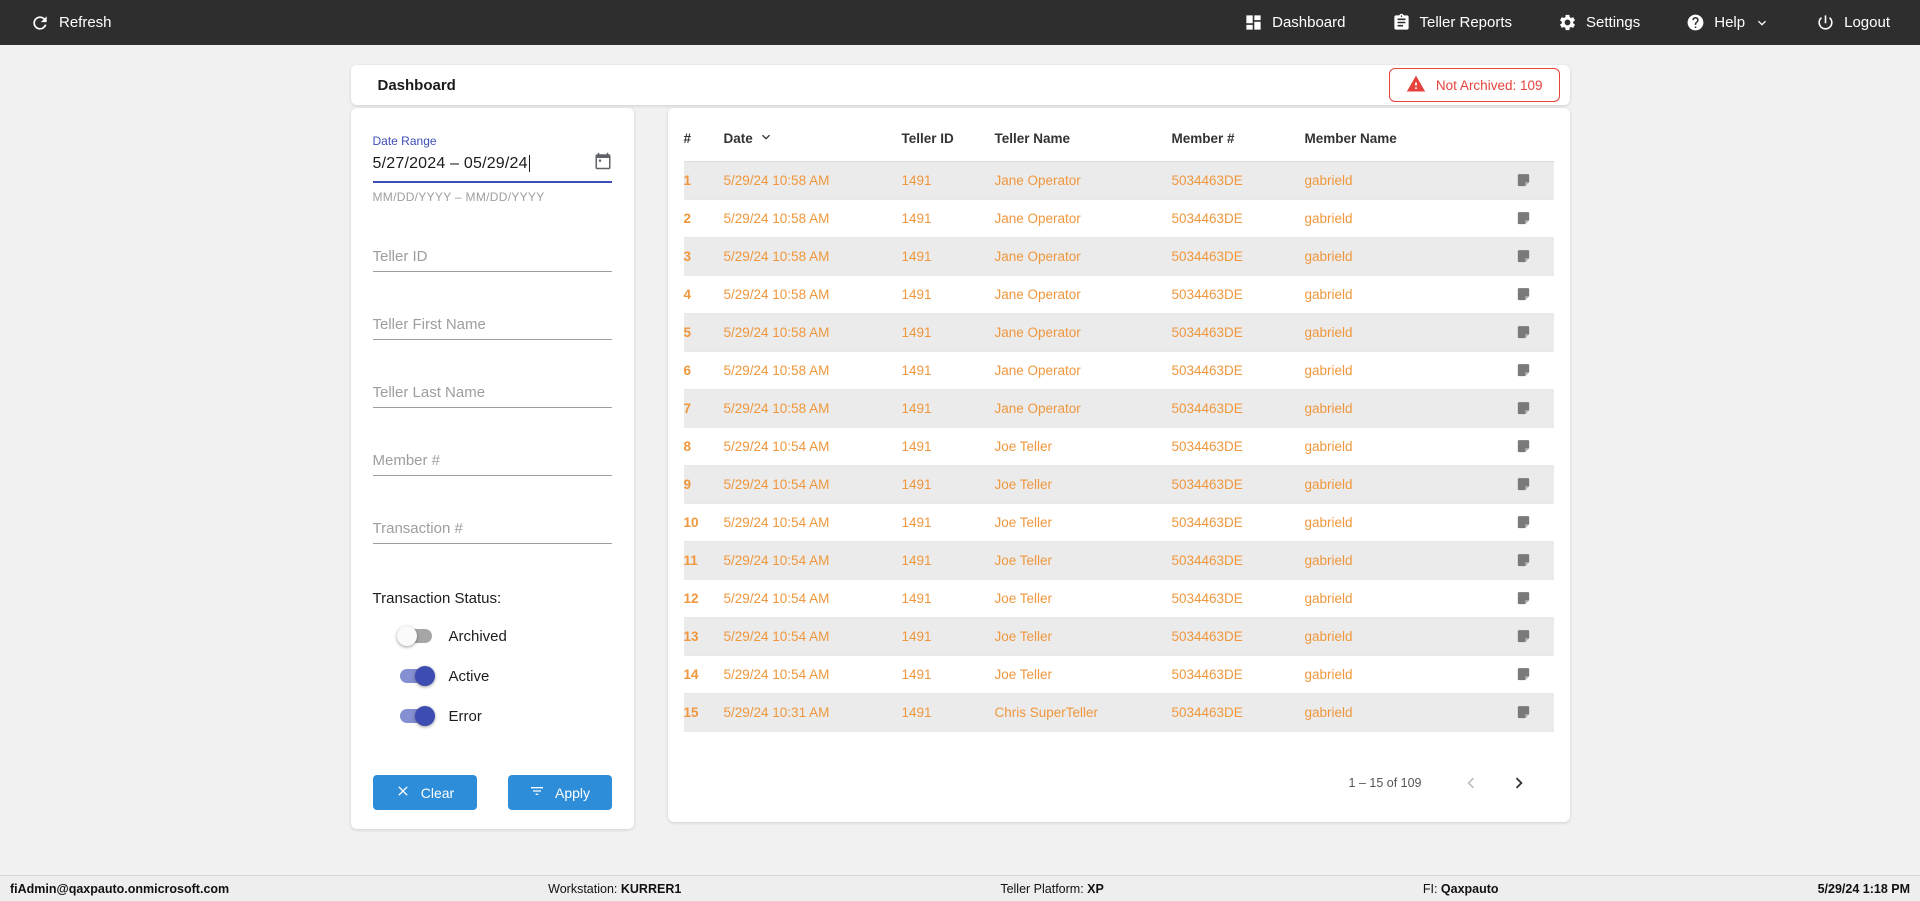 Image resolution: width=1920 pixels, height=901 pixels. What do you see at coordinates (960, 85) in the screenshot?
I see `page-header-card: Dashboard Not Archived: 109` at bounding box center [960, 85].